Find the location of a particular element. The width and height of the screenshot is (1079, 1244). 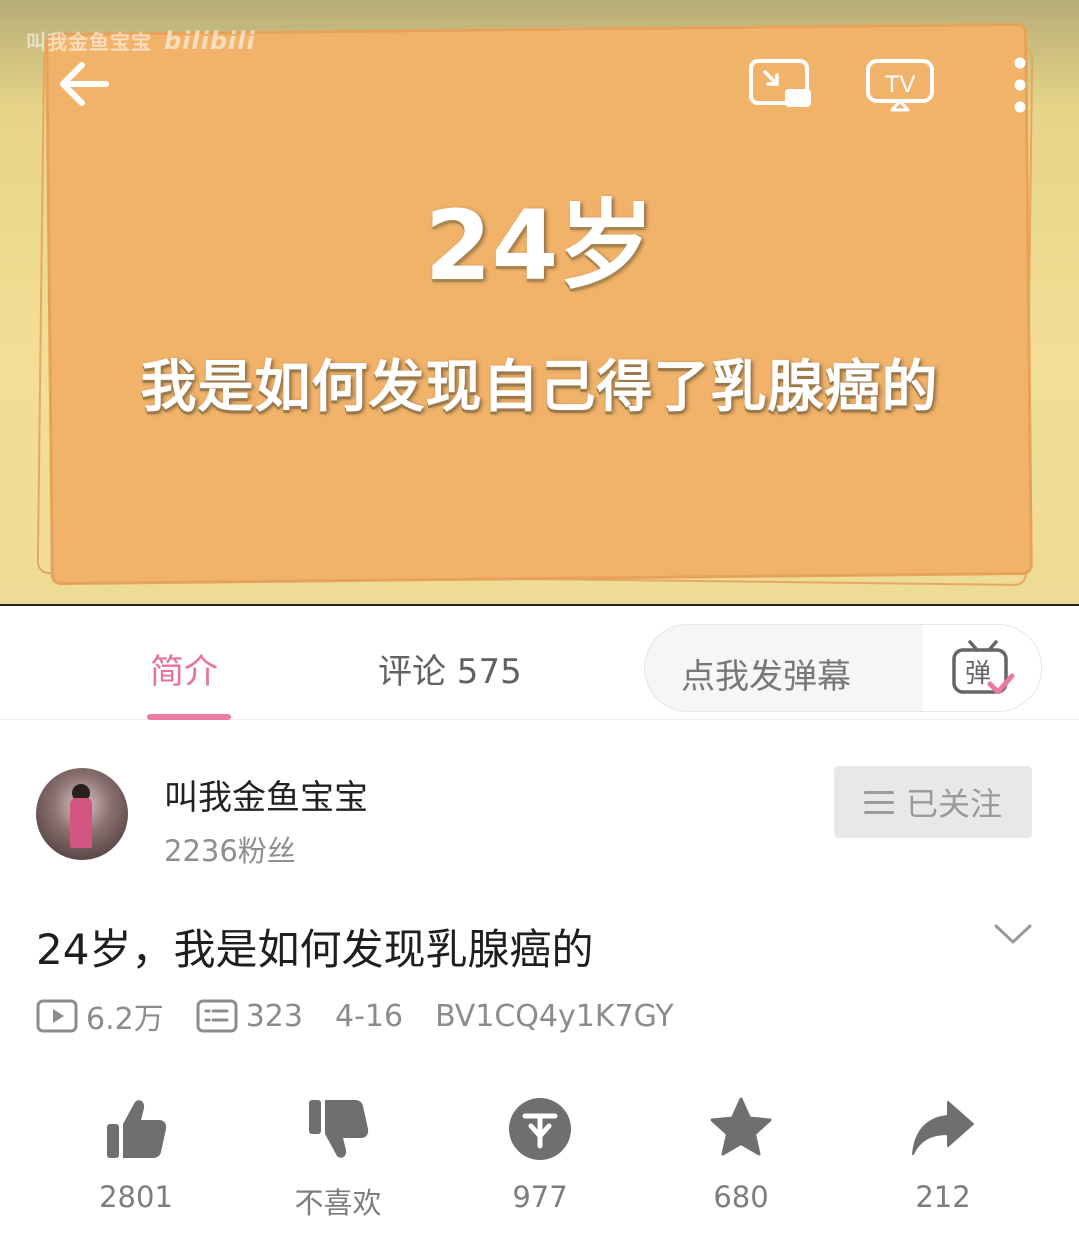

danmaku-bar: 点我发弹幕 弹 is located at coordinates (843, 668).